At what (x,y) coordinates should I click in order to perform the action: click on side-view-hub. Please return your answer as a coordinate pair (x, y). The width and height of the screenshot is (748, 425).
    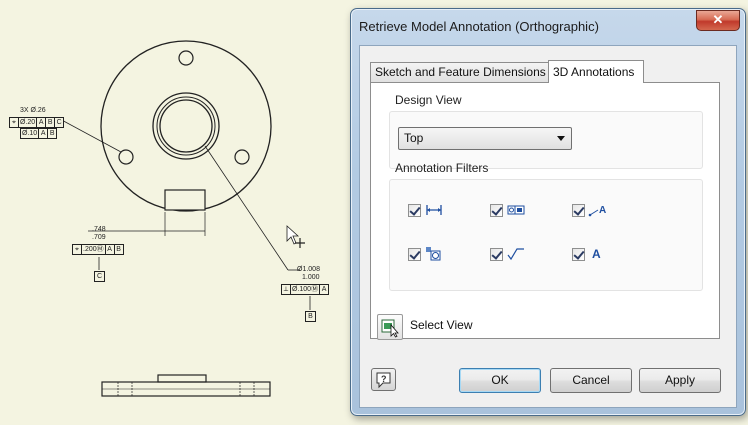
    Looking at the image, I should click on (182, 378).